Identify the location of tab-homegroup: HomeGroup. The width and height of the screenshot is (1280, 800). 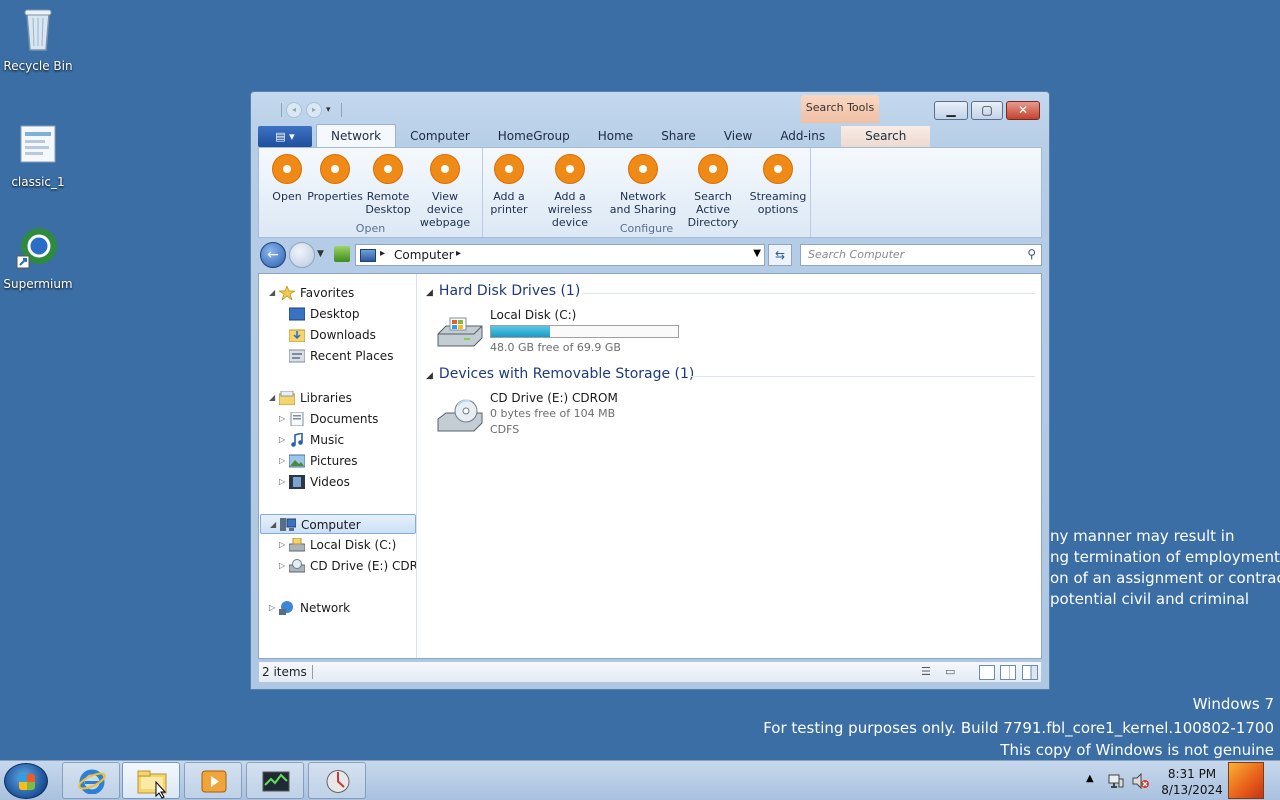
(534, 136).